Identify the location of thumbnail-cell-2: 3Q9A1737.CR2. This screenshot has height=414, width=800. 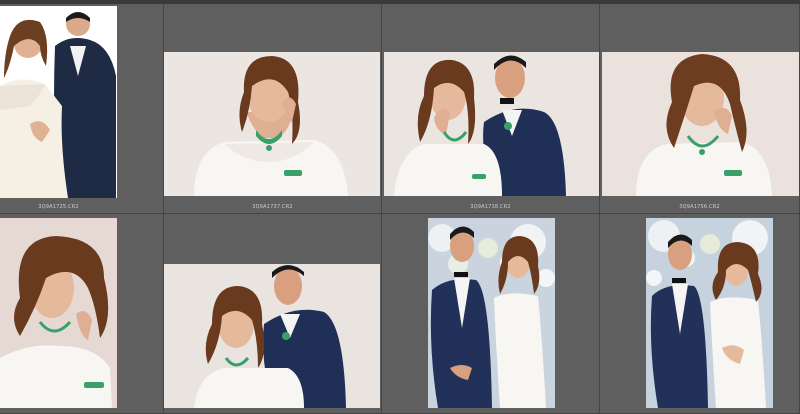
(273, 109).